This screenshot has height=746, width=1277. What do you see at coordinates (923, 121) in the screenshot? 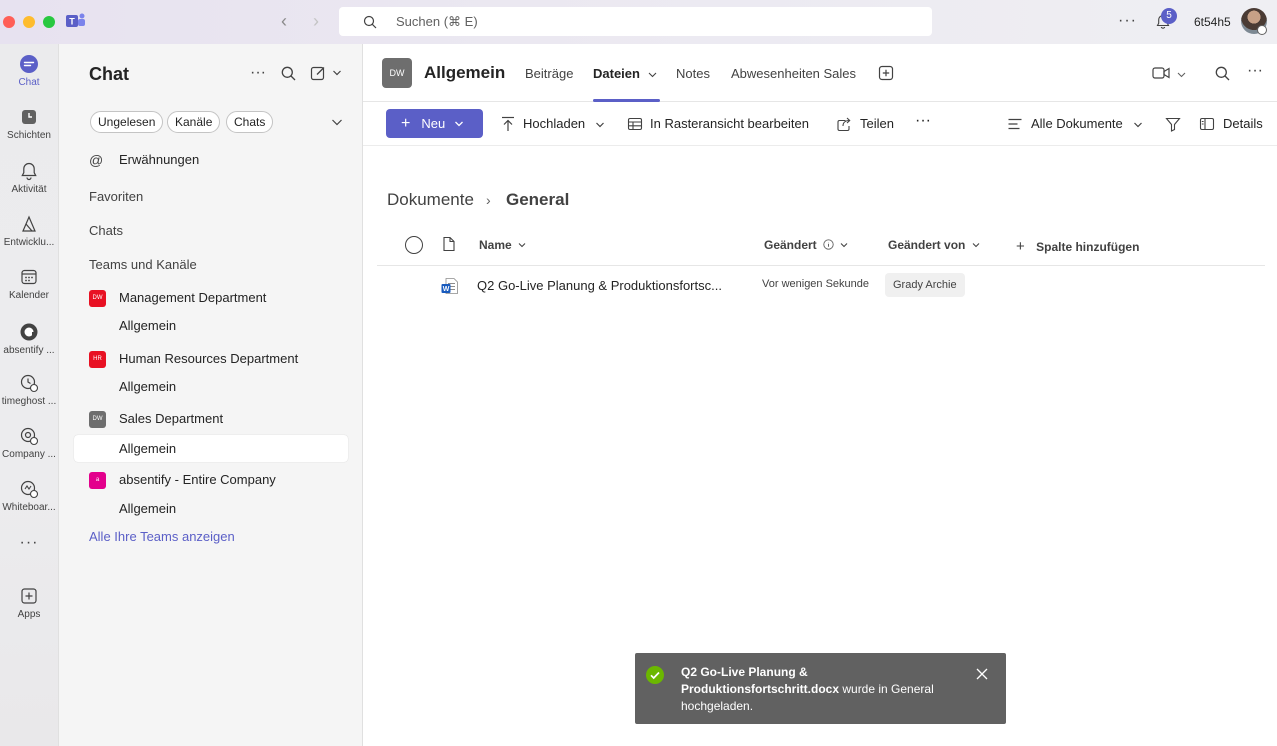
I see `toolbar-more-button: ···` at bounding box center [923, 121].